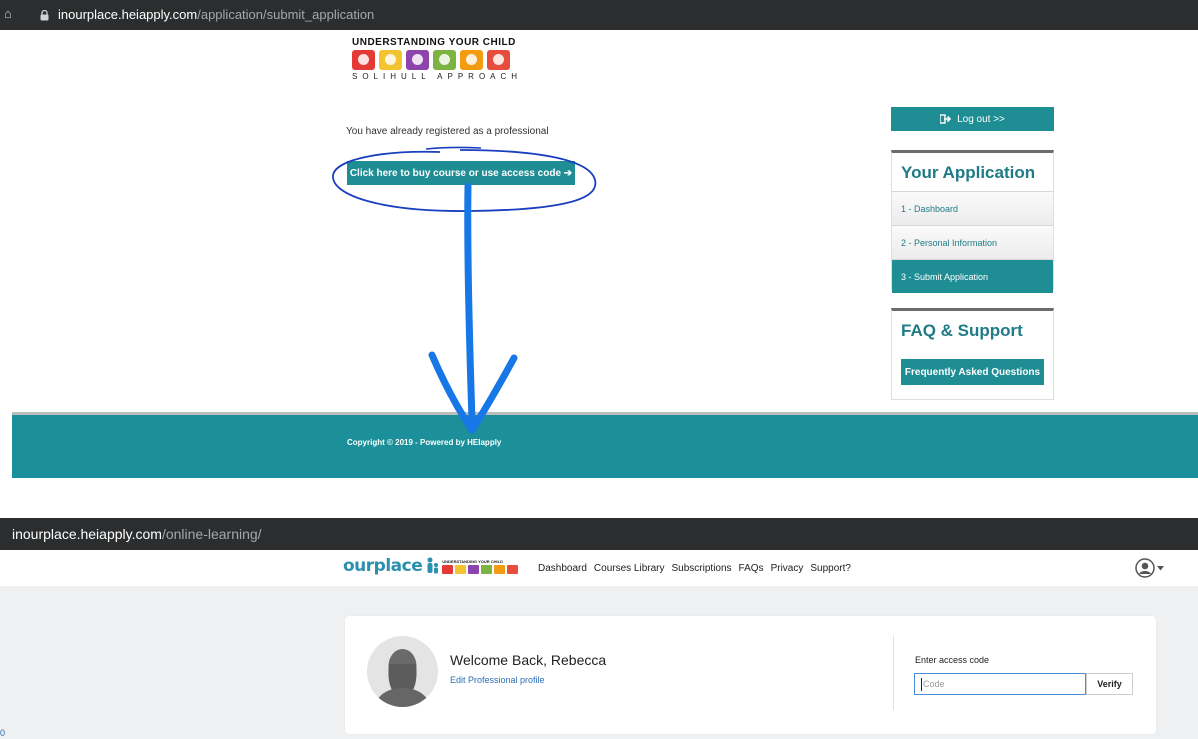 The width and height of the screenshot is (1198, 739). What do you see at coordinates (972, 276) in the screenshot?
I see `nav-item-submit-application: 3 - Submit Application` at bounding box center [972, 276].